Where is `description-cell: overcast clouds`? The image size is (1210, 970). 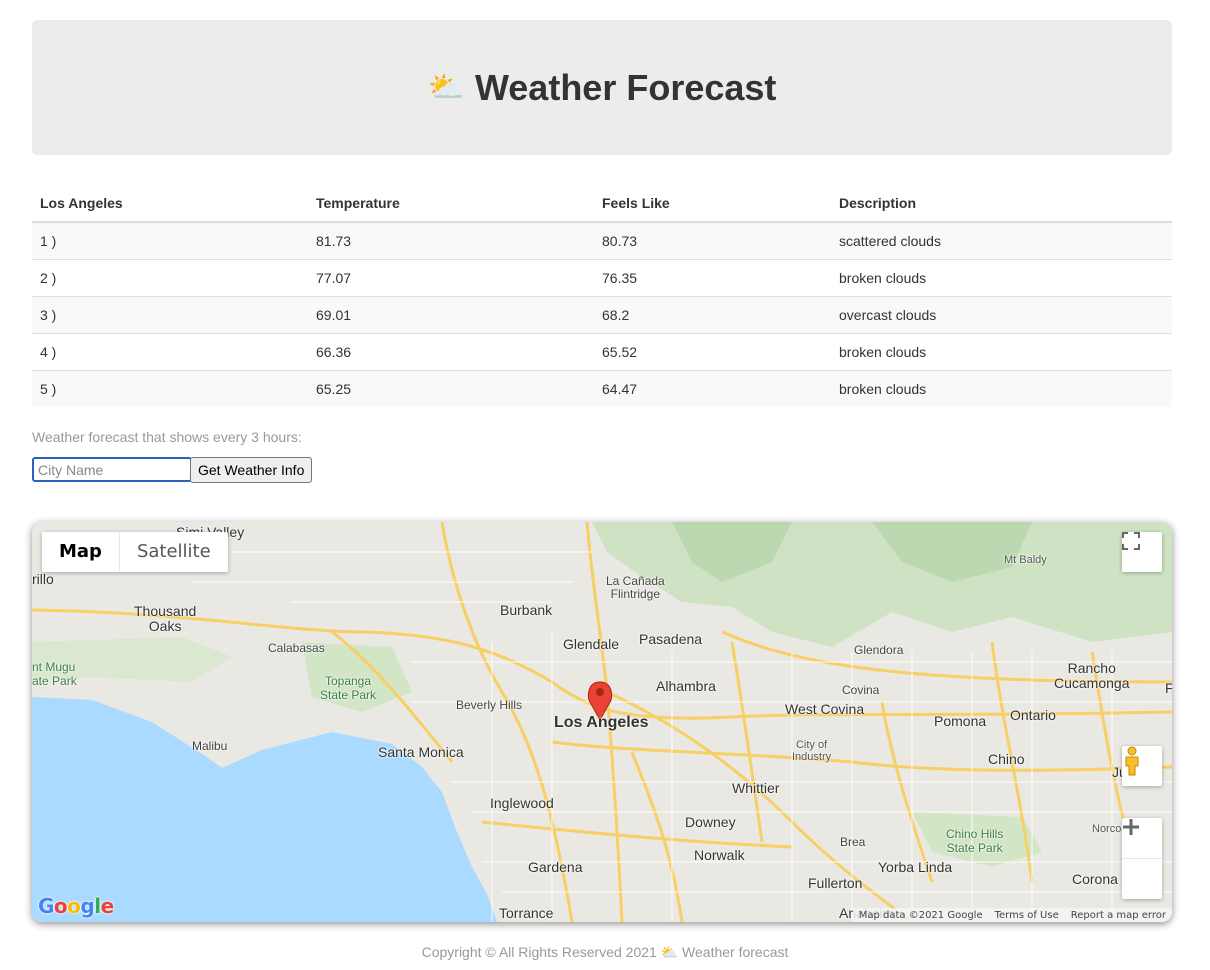
description-cell: overcast clouds is located at coordinates (1001, 315).